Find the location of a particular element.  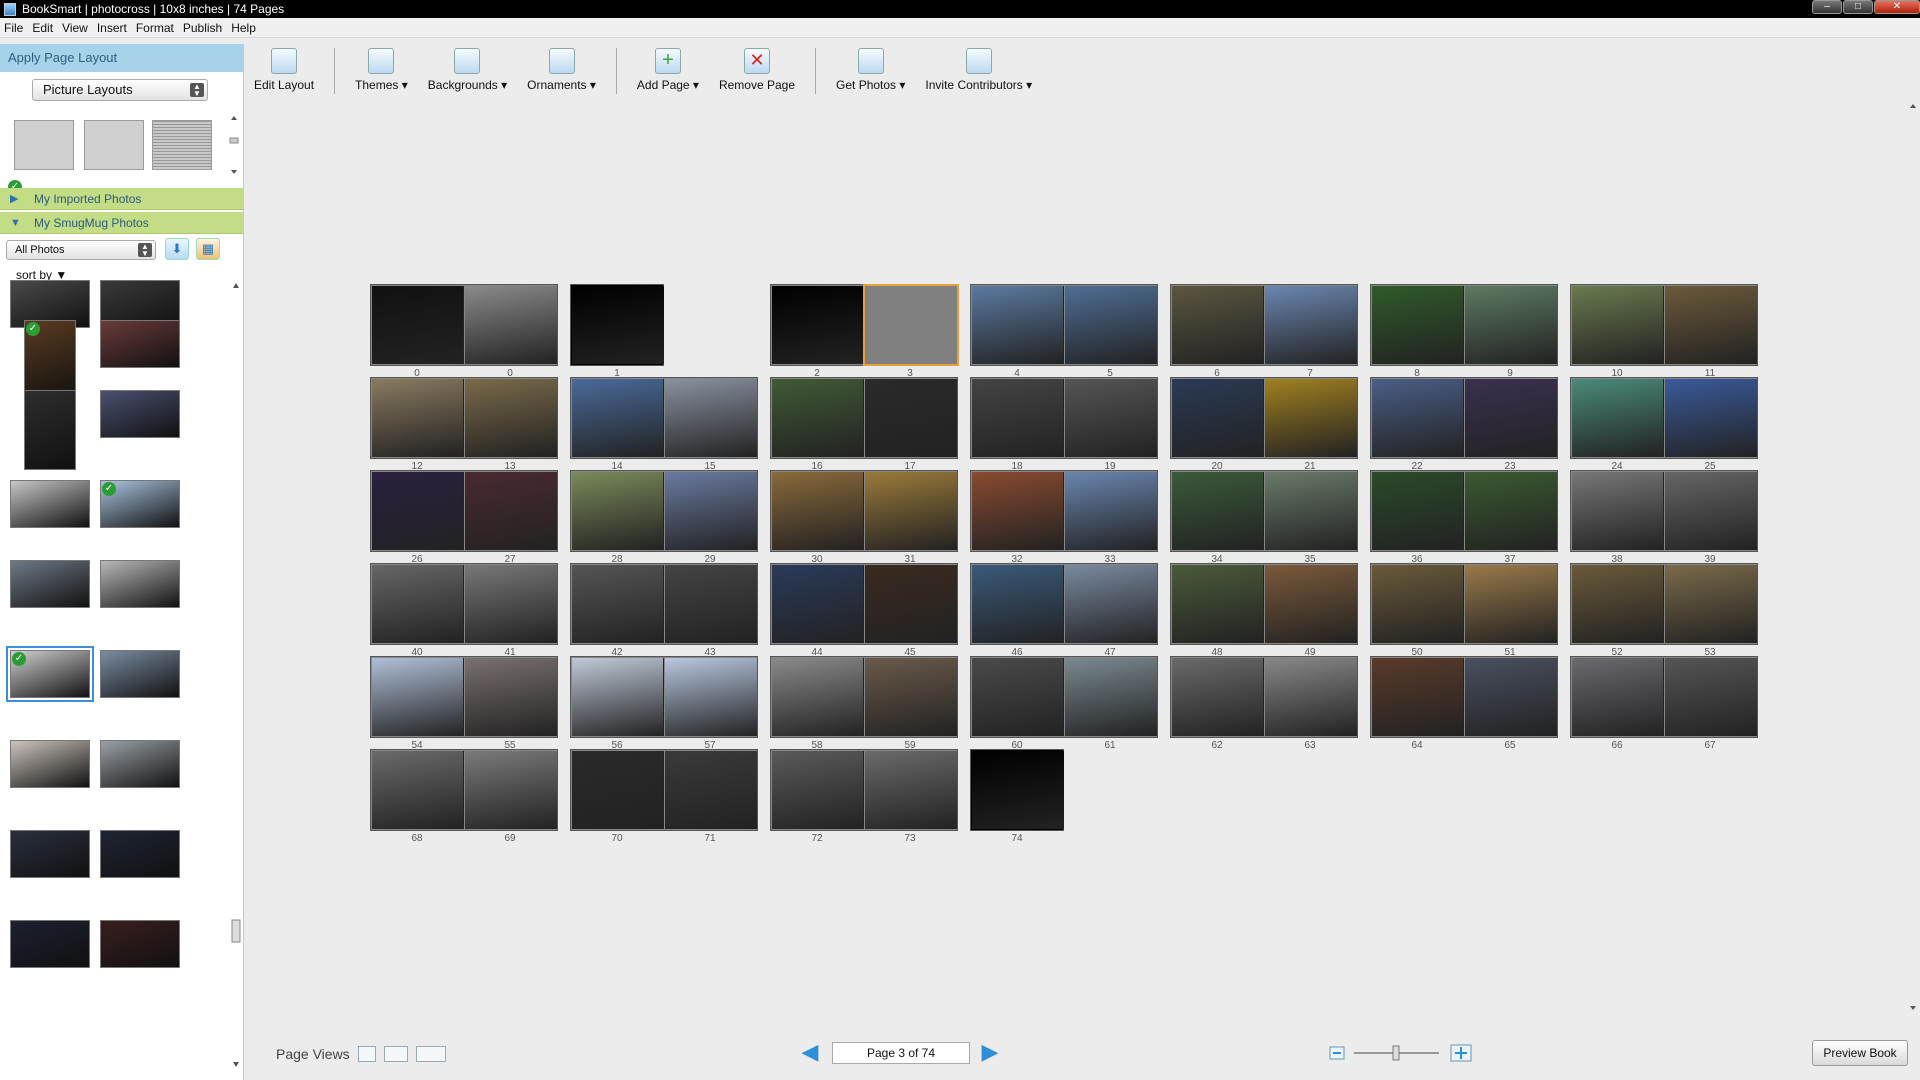

next-page-button: ▶ is located at coordinates (990, 1052).